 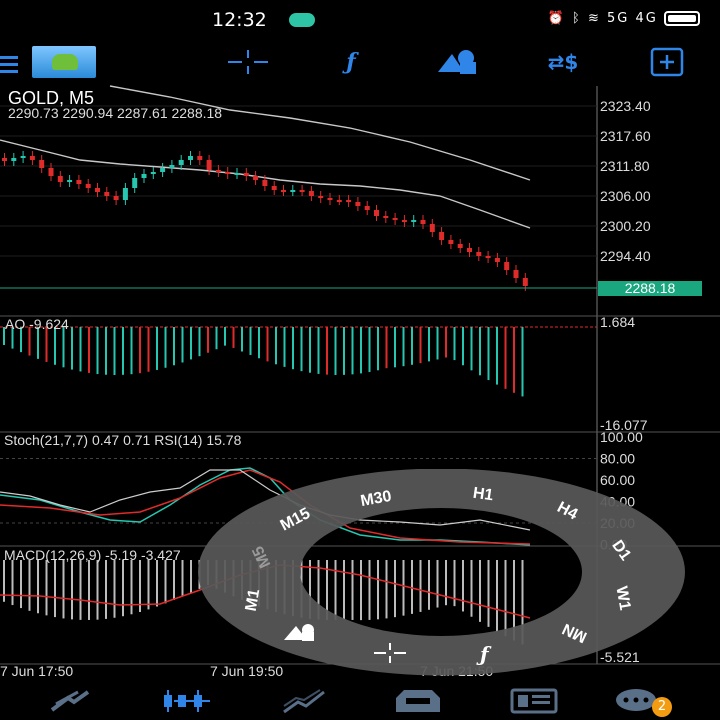 What do you see at coordinates (625, 106) in the screenshot?
I see `price-tick-label: 2323.40` at bounding box center [625, 106].